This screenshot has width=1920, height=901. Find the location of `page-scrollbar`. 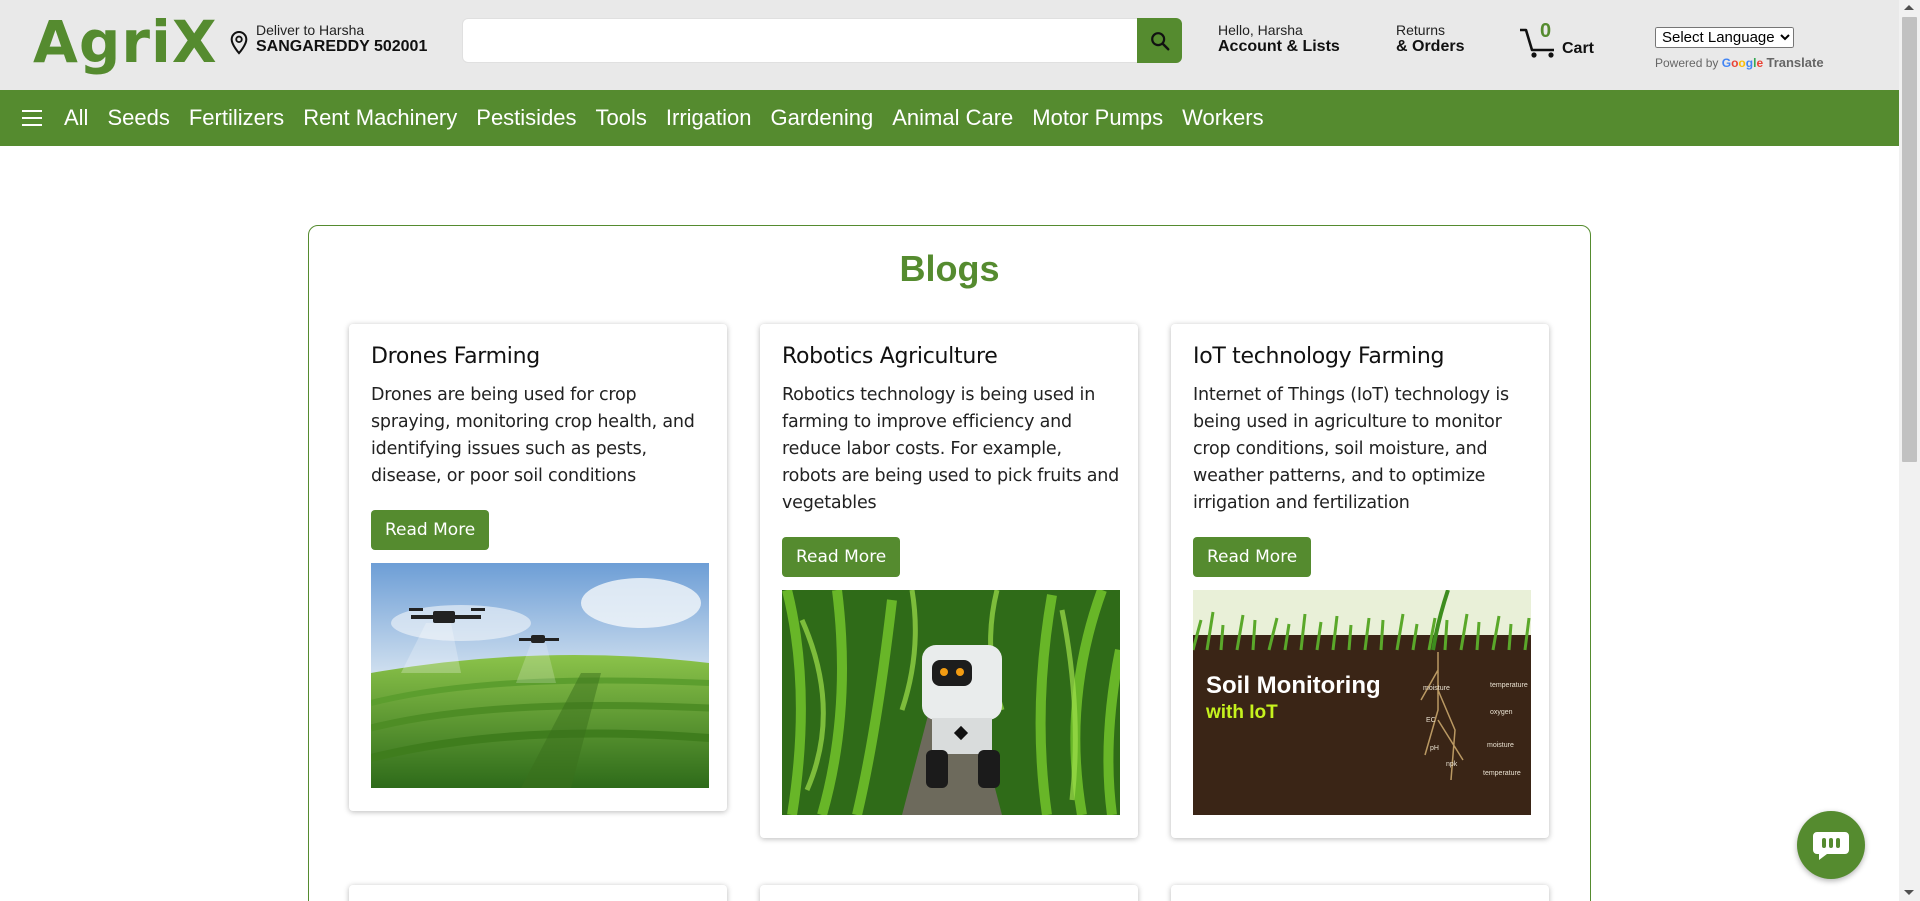

page-scrollbar is located at coordinates (1909, 450).